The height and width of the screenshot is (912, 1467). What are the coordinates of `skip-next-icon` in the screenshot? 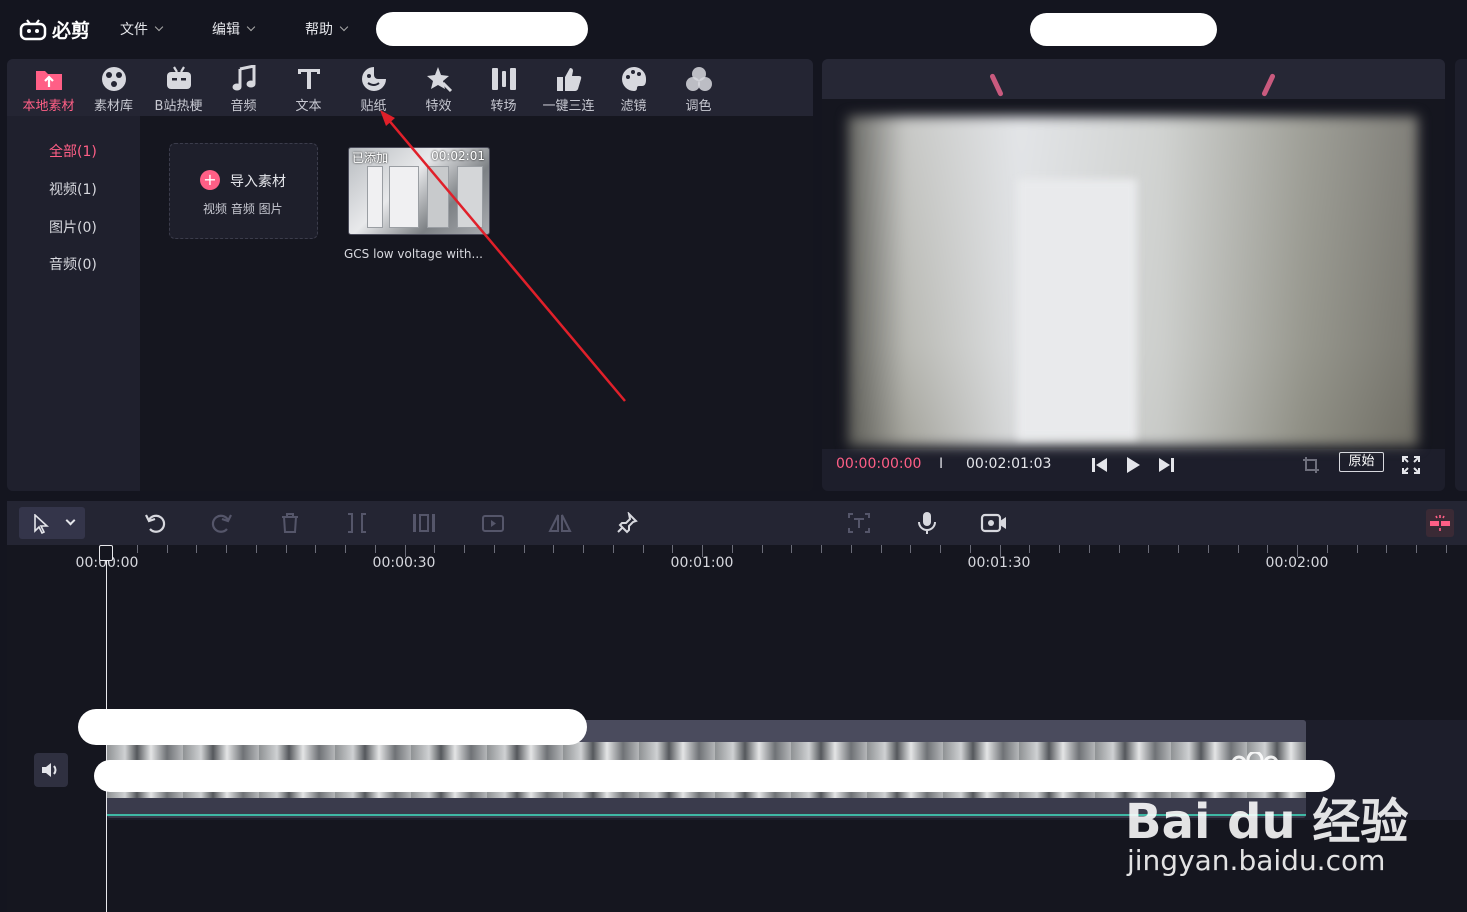 It's located at (1166, 465).